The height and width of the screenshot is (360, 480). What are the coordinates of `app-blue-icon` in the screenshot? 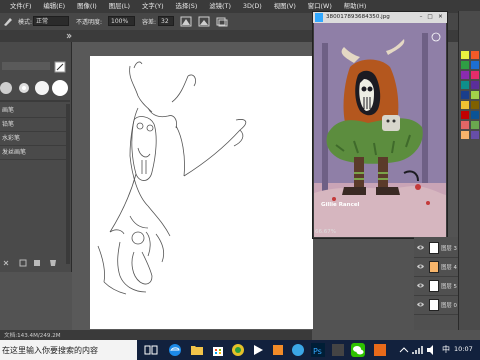 It's located at (298, 350).